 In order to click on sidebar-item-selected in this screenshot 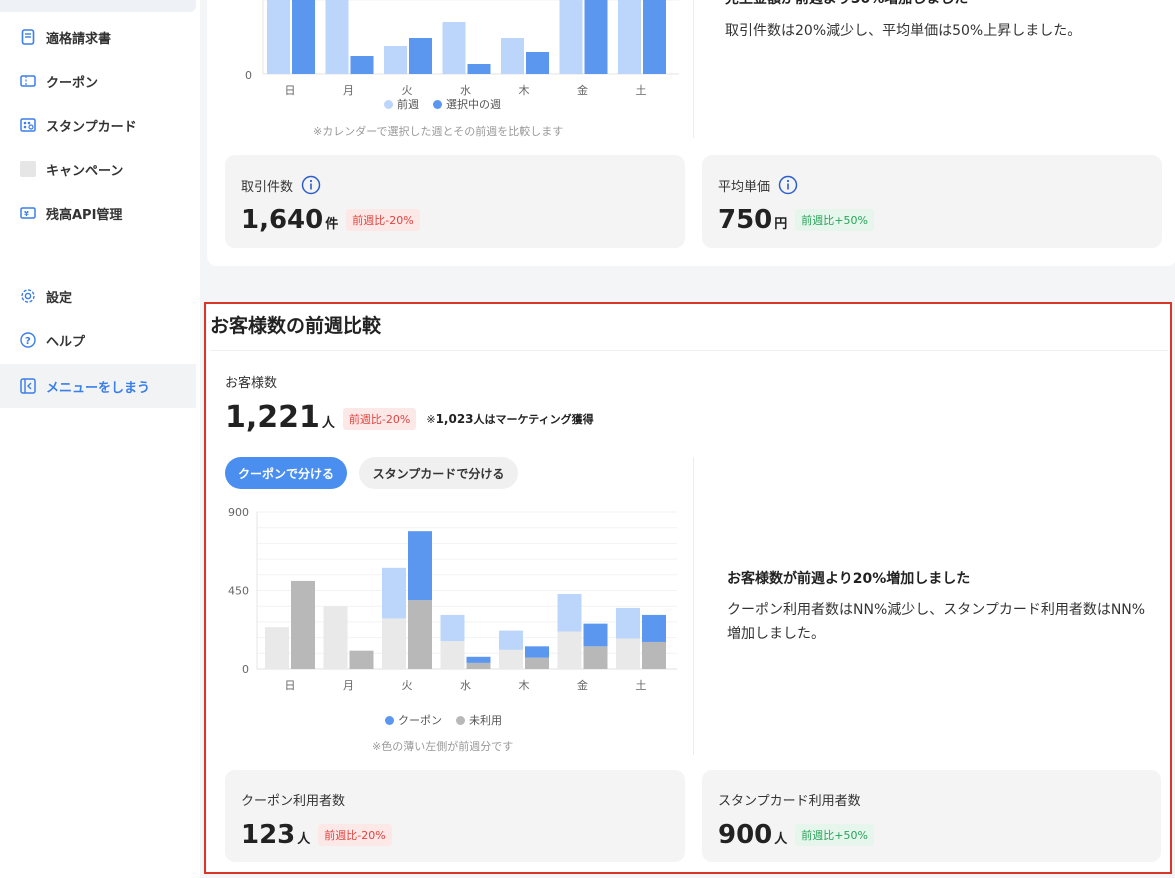, I will do `click(98, 6)`.